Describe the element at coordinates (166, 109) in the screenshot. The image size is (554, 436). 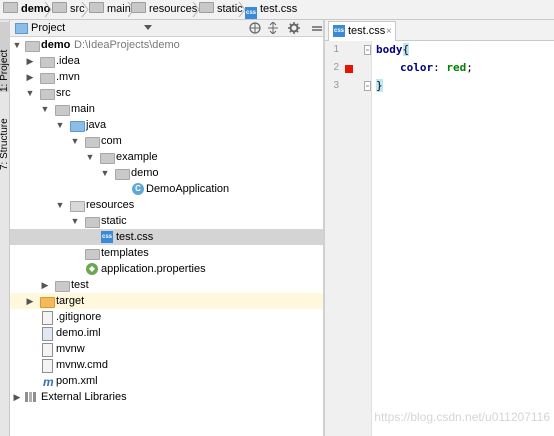
I see `tree-item-main: ▼ main` at that location.